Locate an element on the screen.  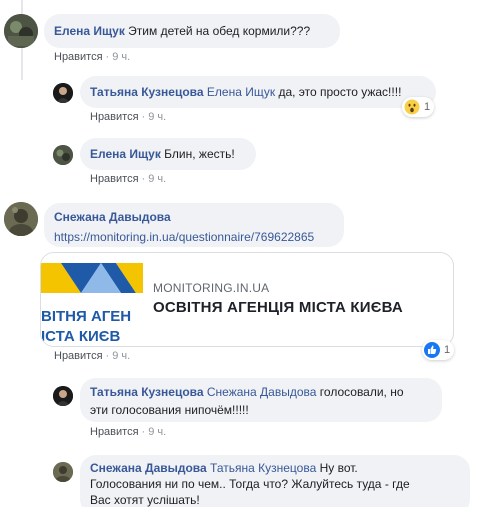
comment-text: Блин, жесть! is located at coordinates (199, 154).